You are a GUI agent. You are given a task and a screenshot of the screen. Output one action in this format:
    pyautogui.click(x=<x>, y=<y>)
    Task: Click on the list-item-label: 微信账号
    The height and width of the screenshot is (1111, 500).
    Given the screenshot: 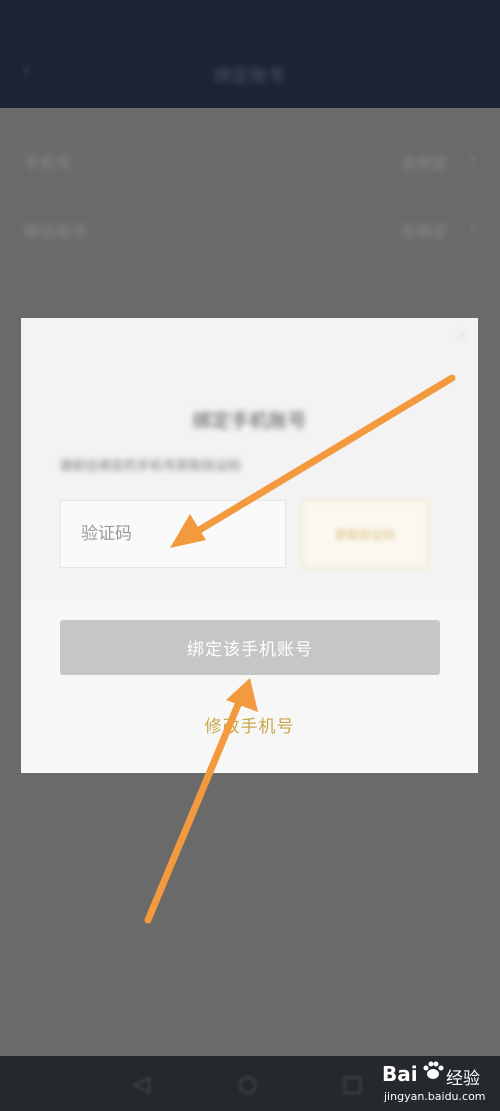 What is the action you would take?
    pyautogui.click(x=56, y=231)
    